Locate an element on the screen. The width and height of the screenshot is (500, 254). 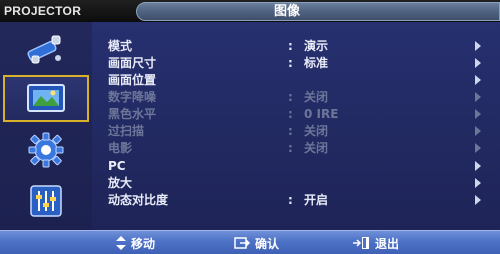
input-source-icon is located at coordinates (44, 49).